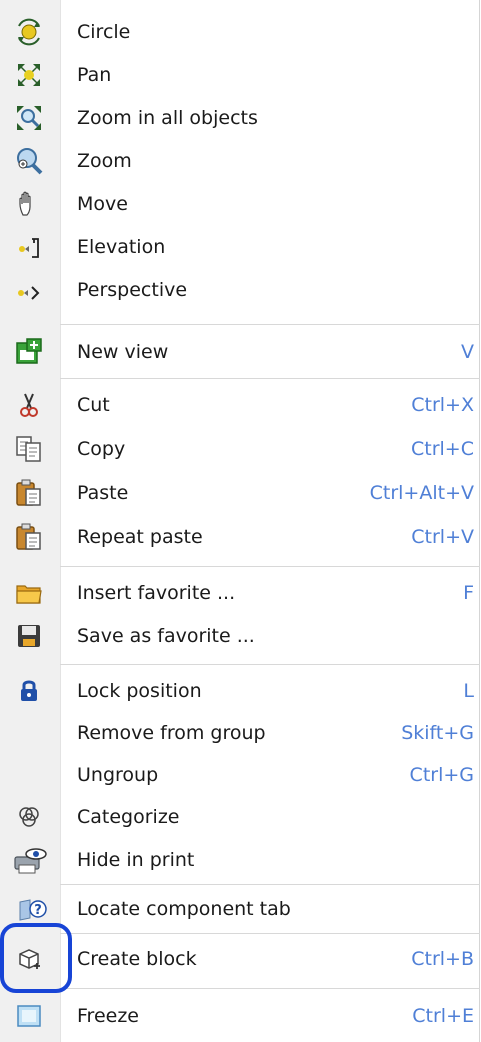  I want to click on menu-item-ungroup: Ungroup Ctrl+G, so click(240, 775).